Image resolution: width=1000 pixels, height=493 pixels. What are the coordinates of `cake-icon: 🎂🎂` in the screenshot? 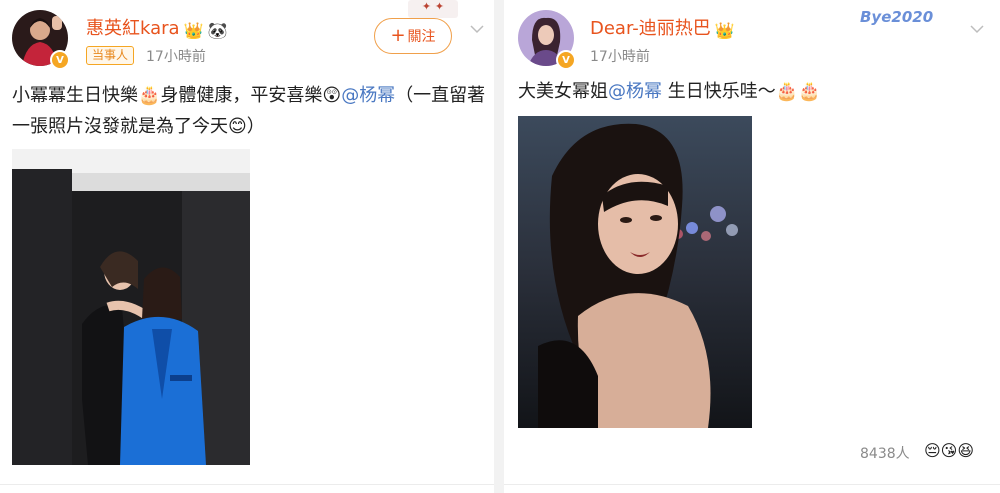 It's located at (798, 91).